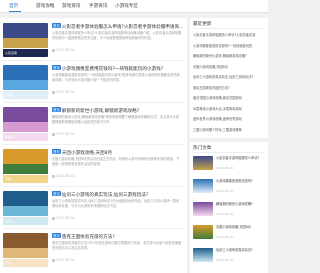 The height and width of the screenshot is (273, 320). What do you see at coordinates (118, 236) in the screenshot?
I see `article-title: 首页 落克王国体验充值的方法?` at bounding box center [118, 236].